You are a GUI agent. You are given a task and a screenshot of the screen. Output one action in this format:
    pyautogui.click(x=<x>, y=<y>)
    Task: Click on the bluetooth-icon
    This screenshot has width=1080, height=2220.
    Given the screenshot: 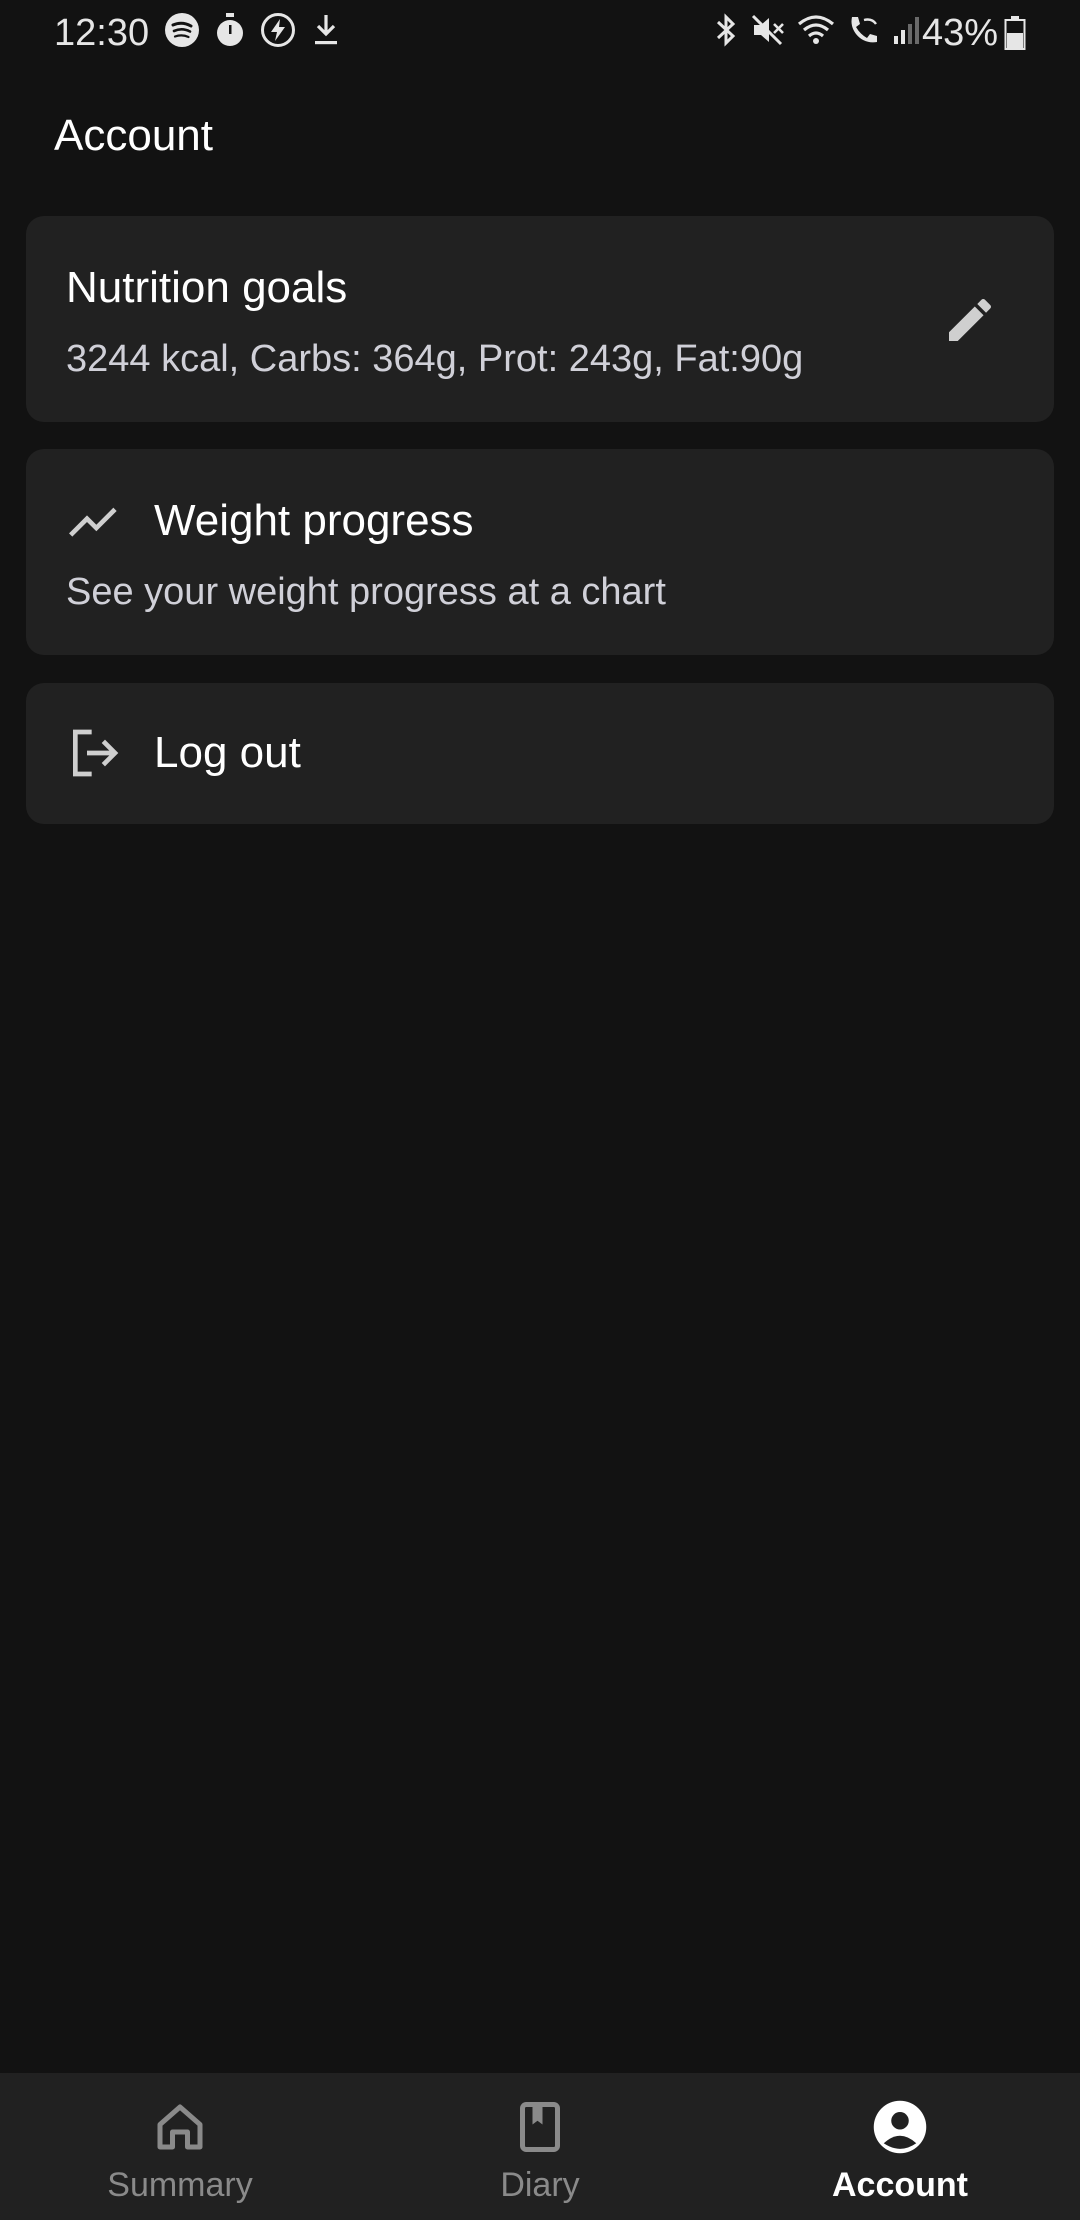 What is the action you would take?
    pyautogui.click(x=726, y=30)
    